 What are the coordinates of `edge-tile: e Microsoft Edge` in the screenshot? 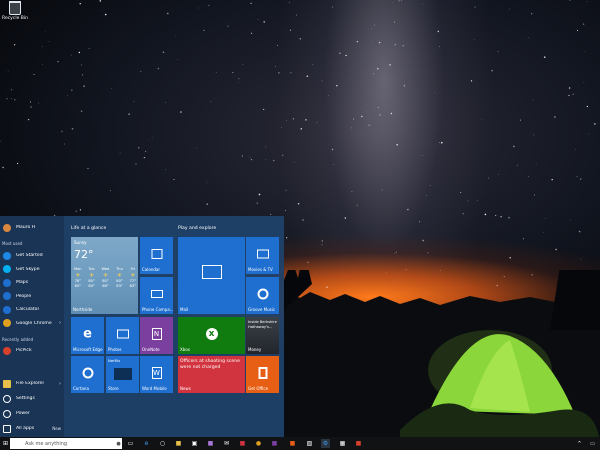 It's located at (87, 335).